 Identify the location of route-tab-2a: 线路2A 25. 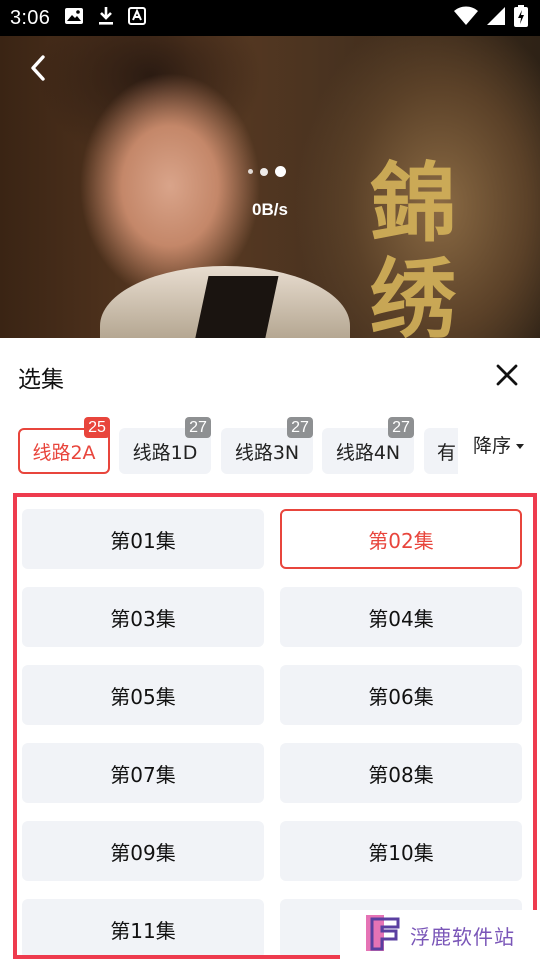
(64, 445).